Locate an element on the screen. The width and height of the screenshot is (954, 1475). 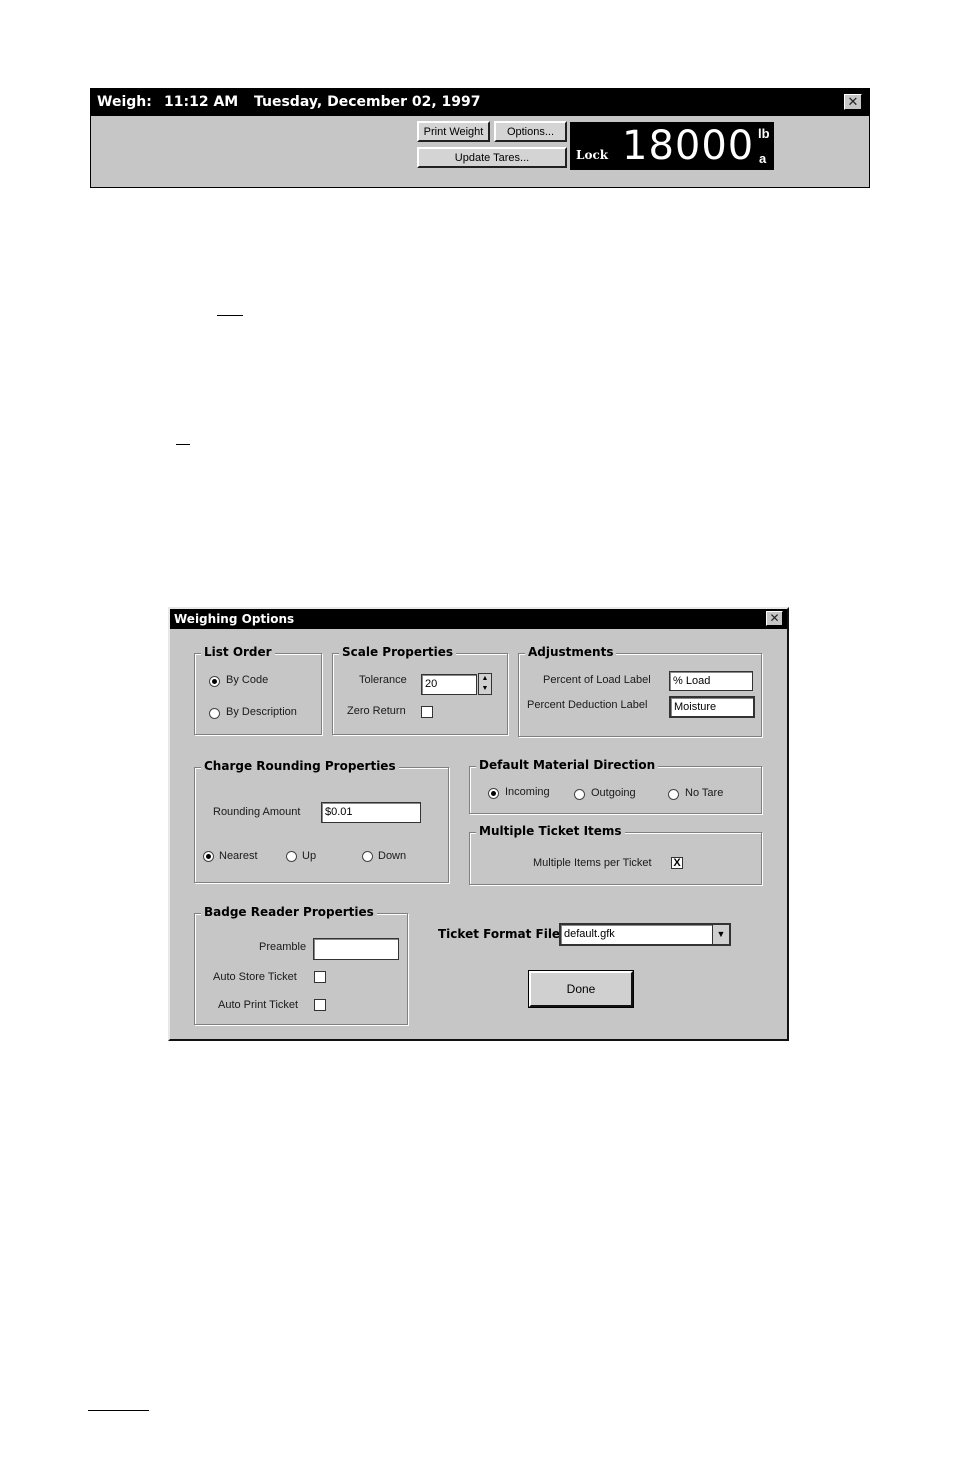
no-tare-label: No Tare is located at coordinates (704, 793).